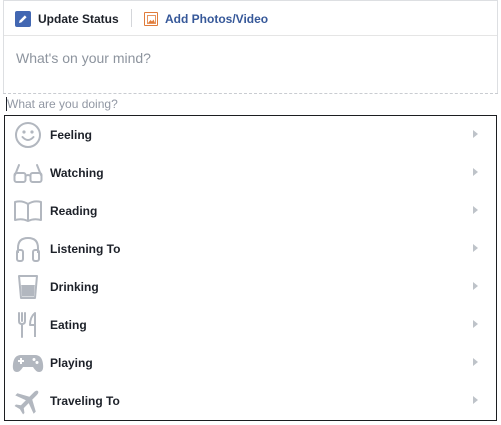 Image resolution: width=501 pixels, height=425 pixels. I want to click on tab-add-photos-video-label: Add Photos/Video, so click(217, 19).